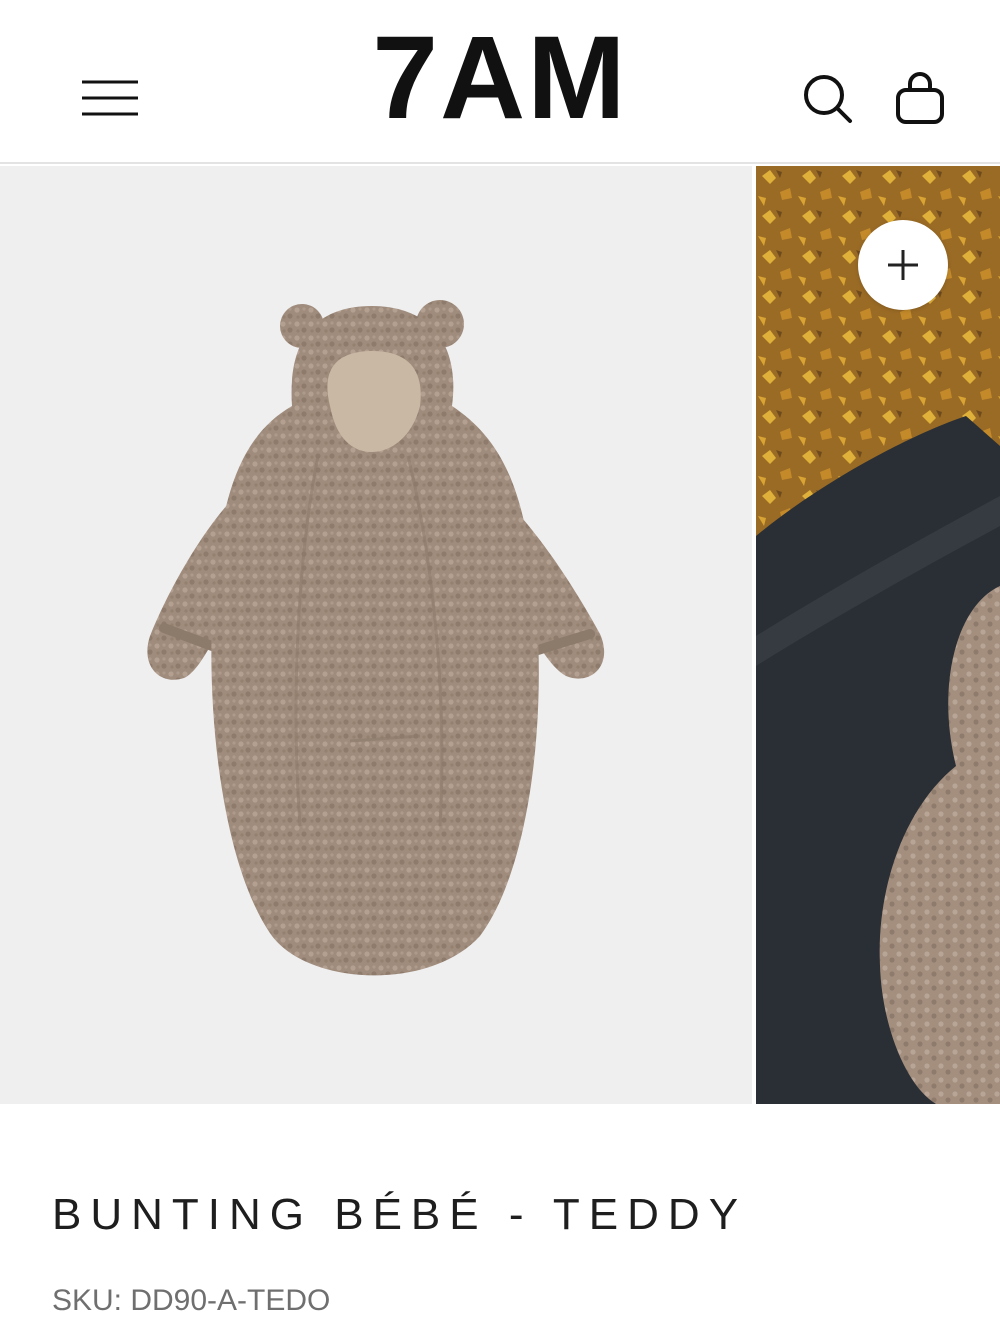 This screenshot has width=1000, height=1333. I want to click on plus-icon, so click(903, 265).